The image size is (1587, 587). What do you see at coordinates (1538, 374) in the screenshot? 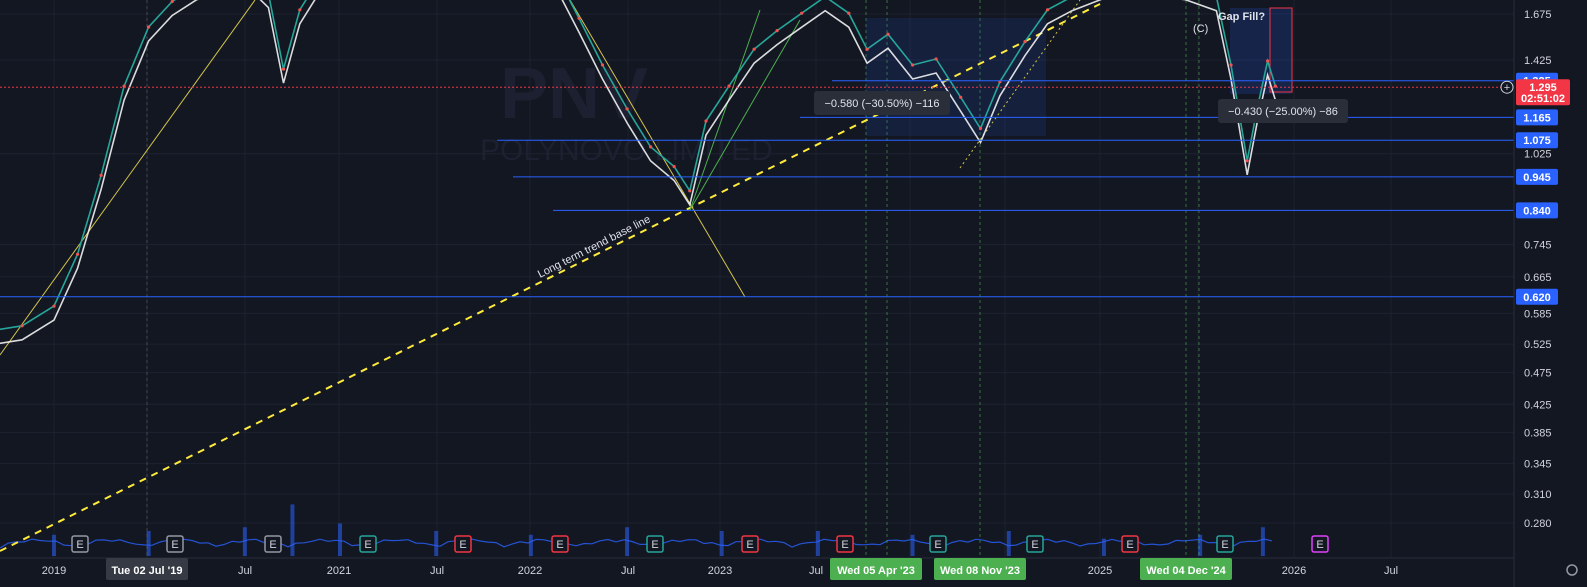
I see `y-tick-label: 0.475` at bounding box center [1538, 374].